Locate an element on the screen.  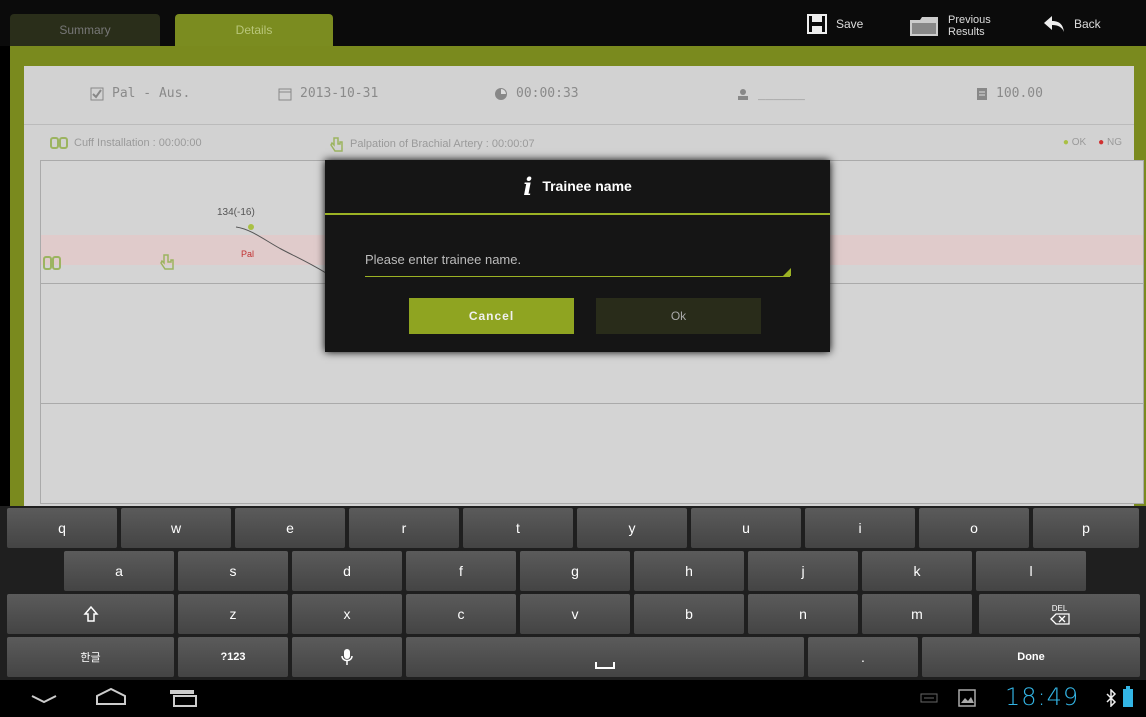
key-c: c is located at coordinates (461, 614).